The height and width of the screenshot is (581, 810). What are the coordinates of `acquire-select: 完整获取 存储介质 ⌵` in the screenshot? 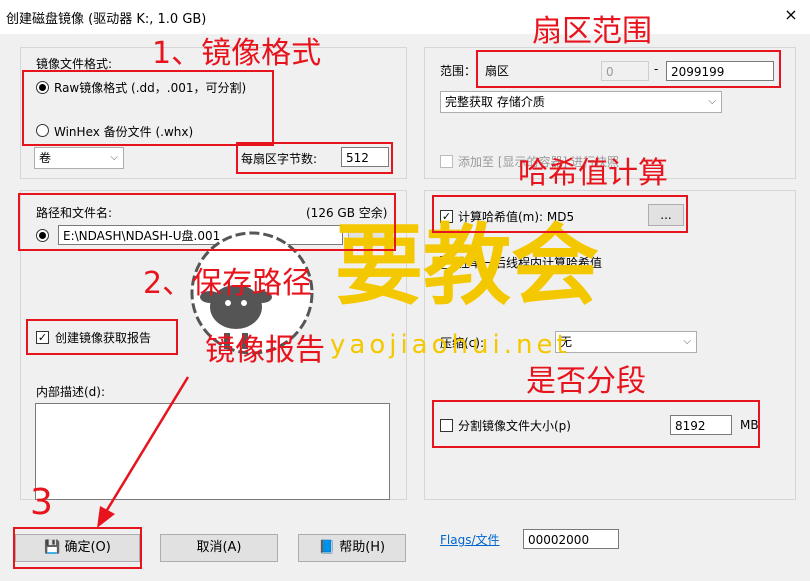 It's located at (581, 102).